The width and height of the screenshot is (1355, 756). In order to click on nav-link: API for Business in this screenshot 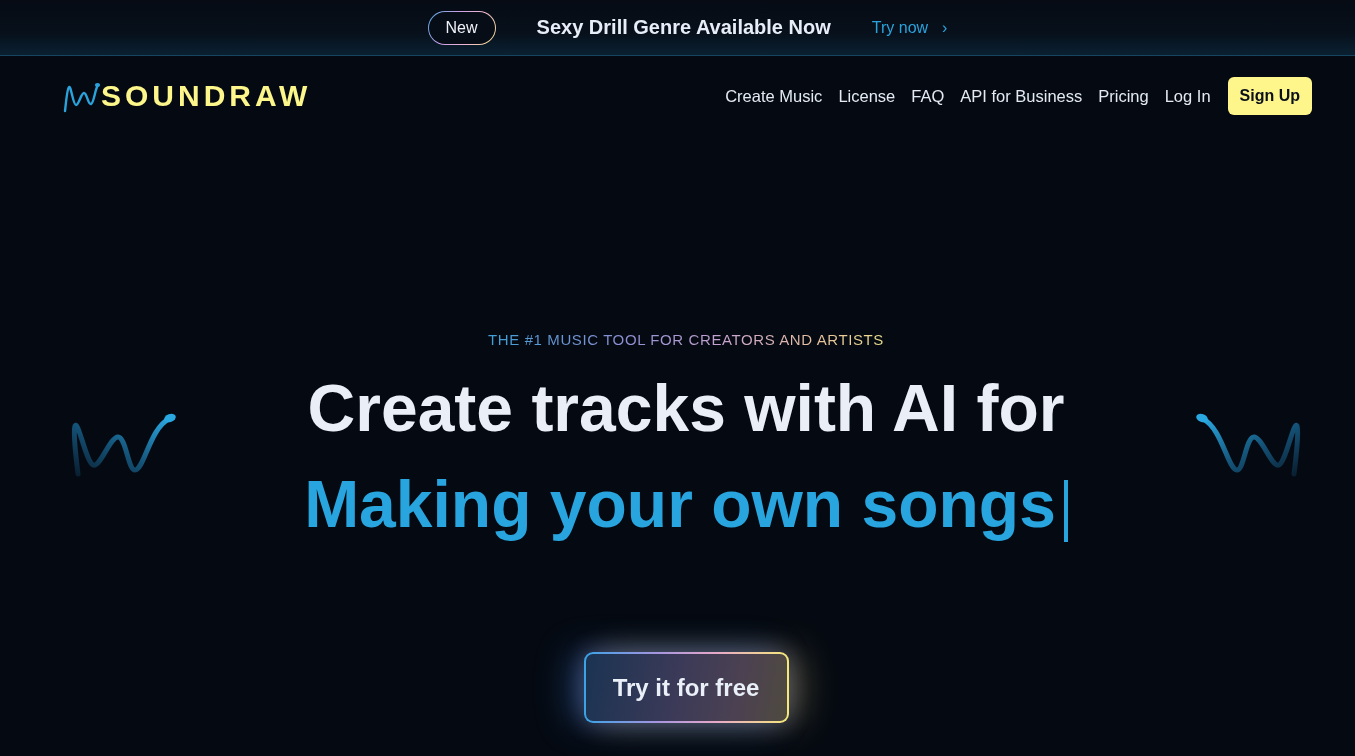, I will do `click(1021, 96)`.